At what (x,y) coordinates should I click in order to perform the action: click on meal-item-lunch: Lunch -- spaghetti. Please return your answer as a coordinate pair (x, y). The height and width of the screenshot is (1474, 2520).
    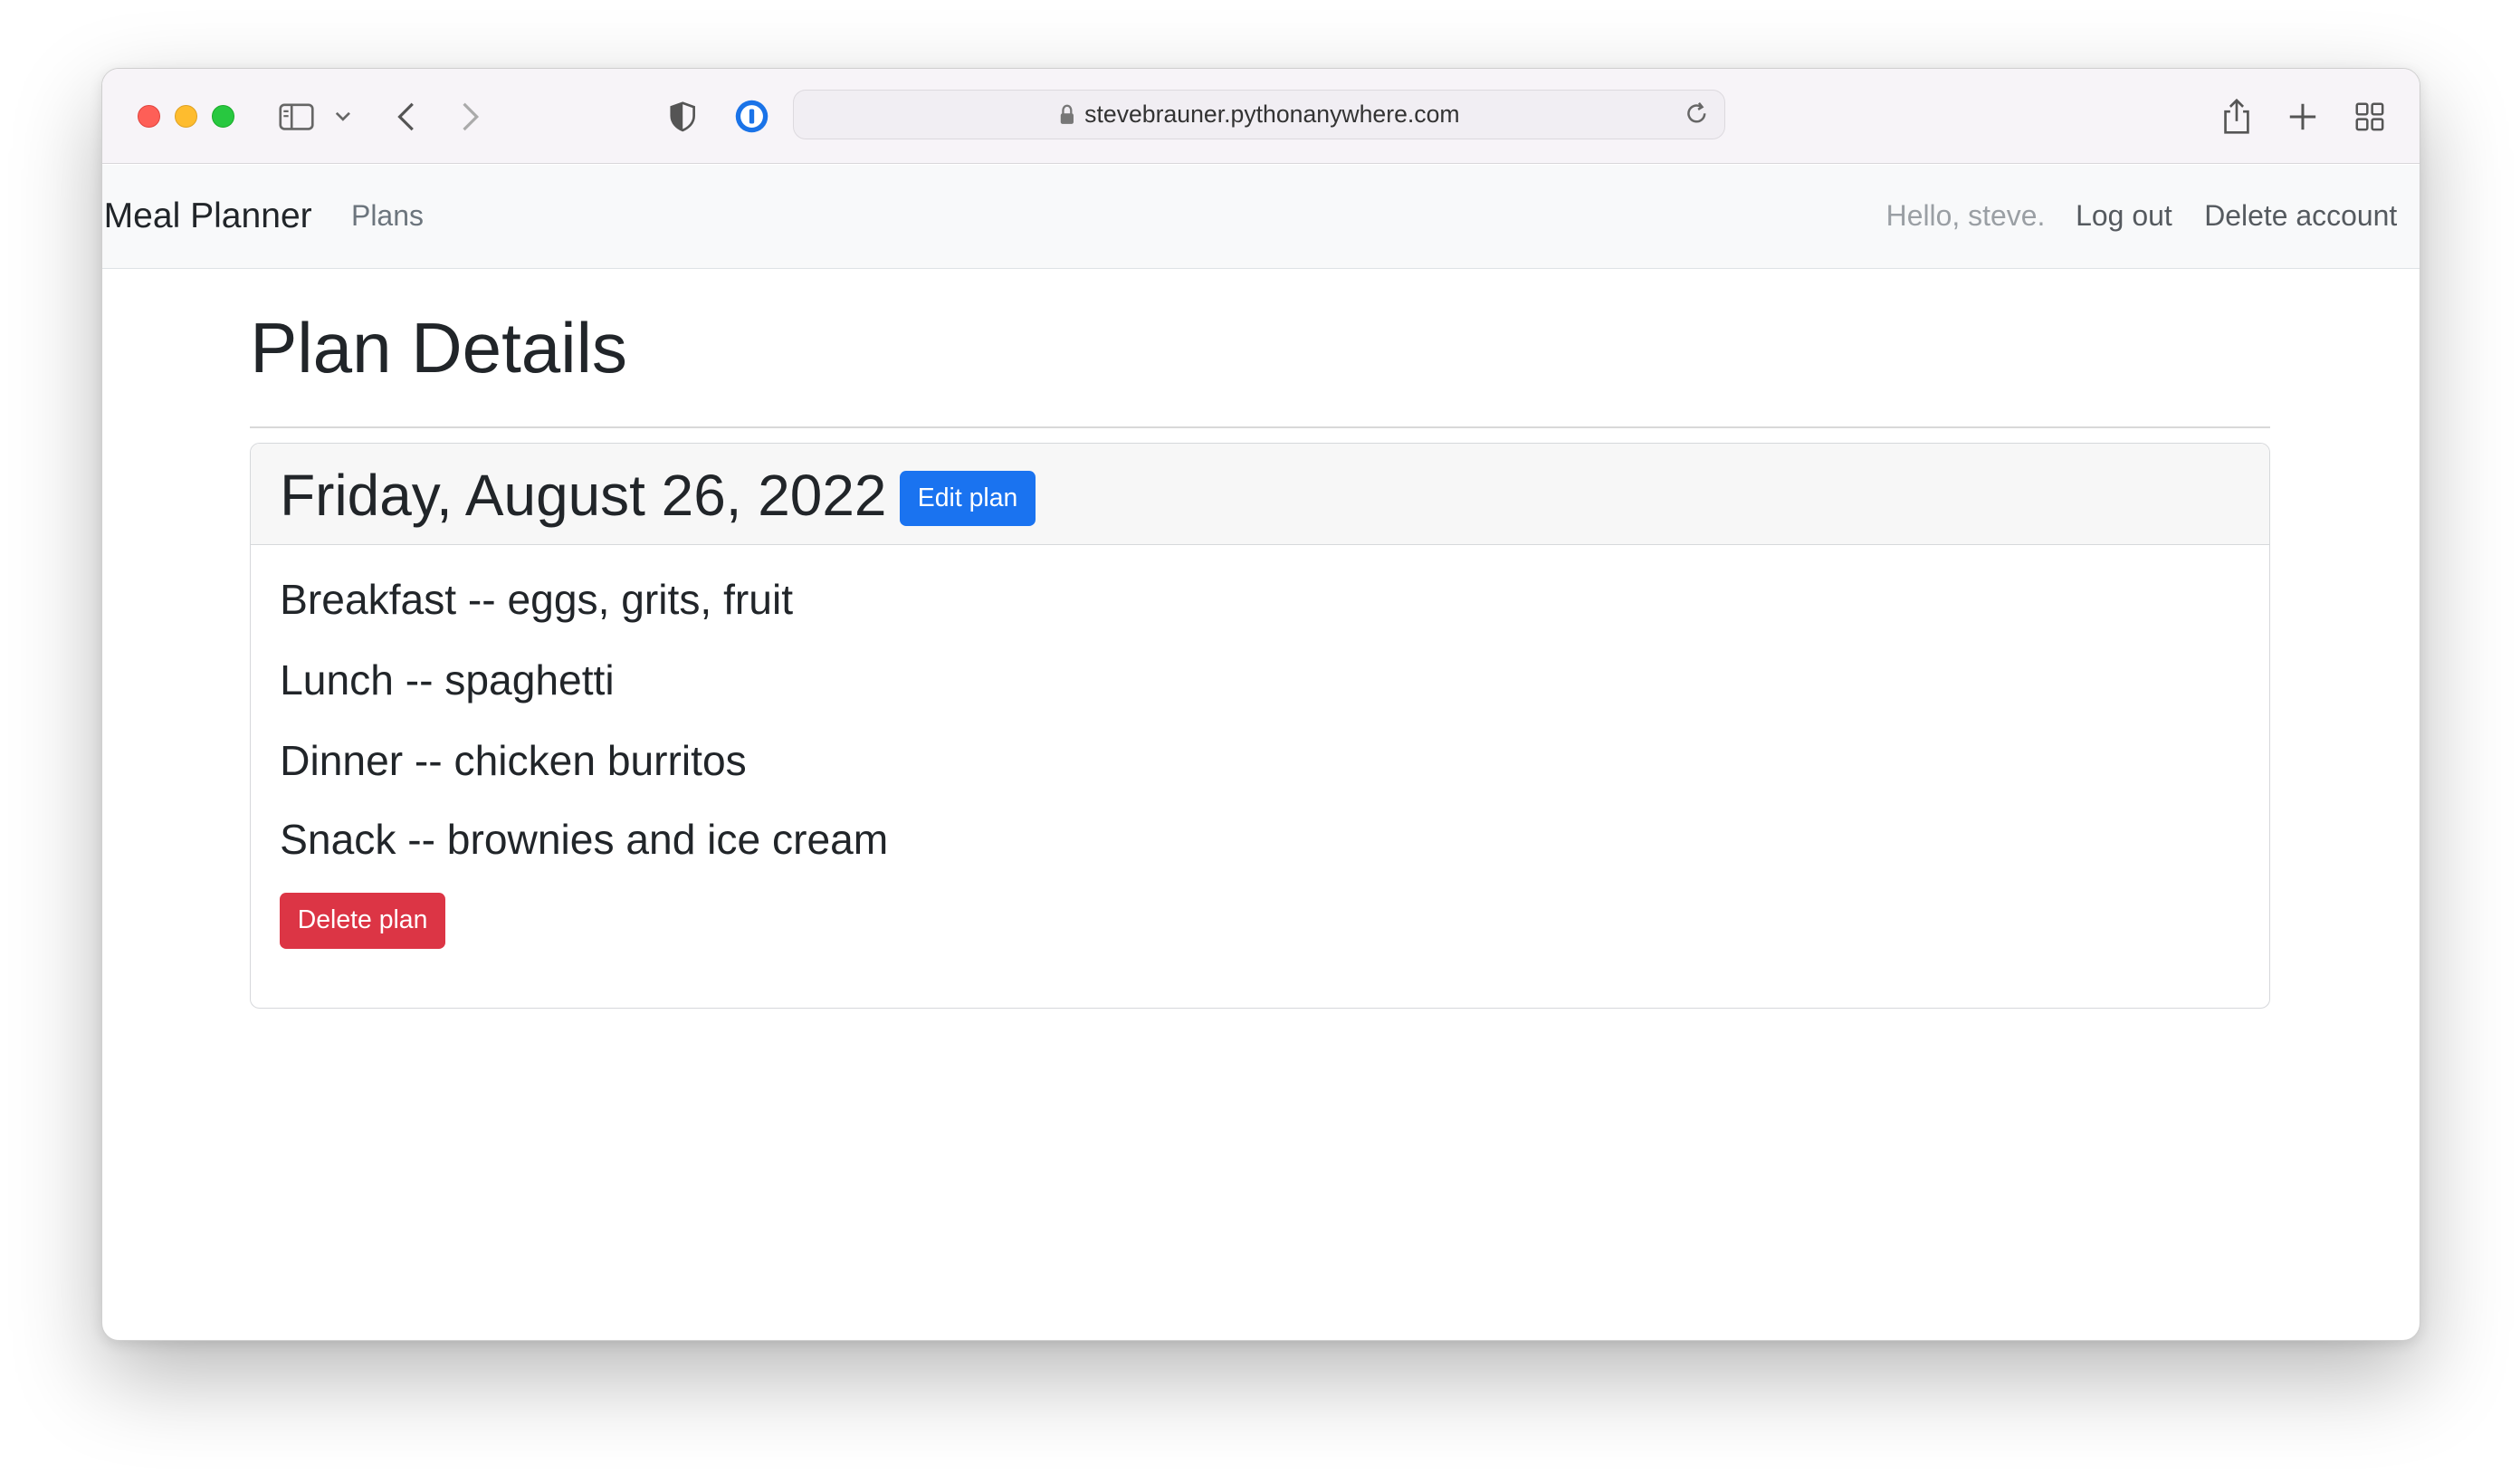
    Looking at the image, I should click on (447, 680).